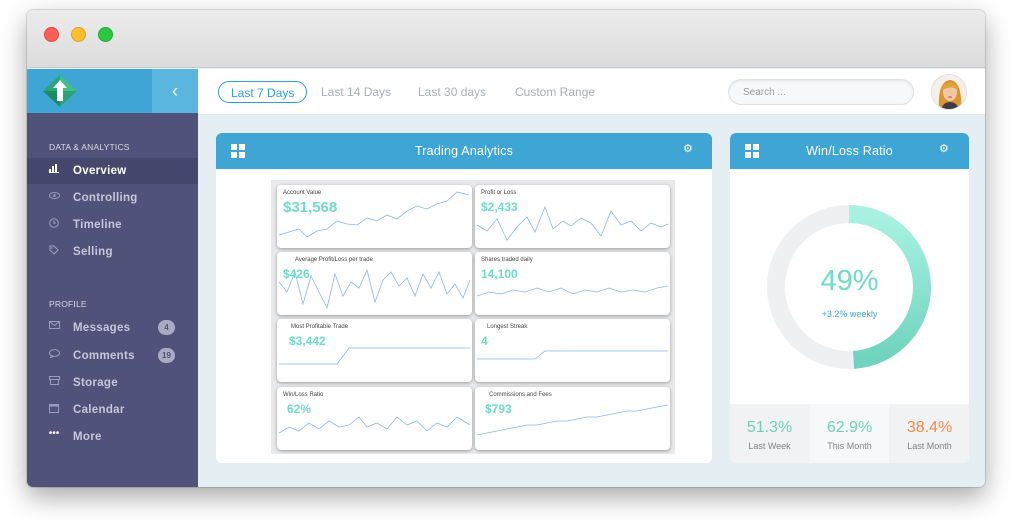 The width and height of the screenshot is (1012, 530). Describe the element at coordinates (949, 92) in the screenshot. I see `avatar` at that location.